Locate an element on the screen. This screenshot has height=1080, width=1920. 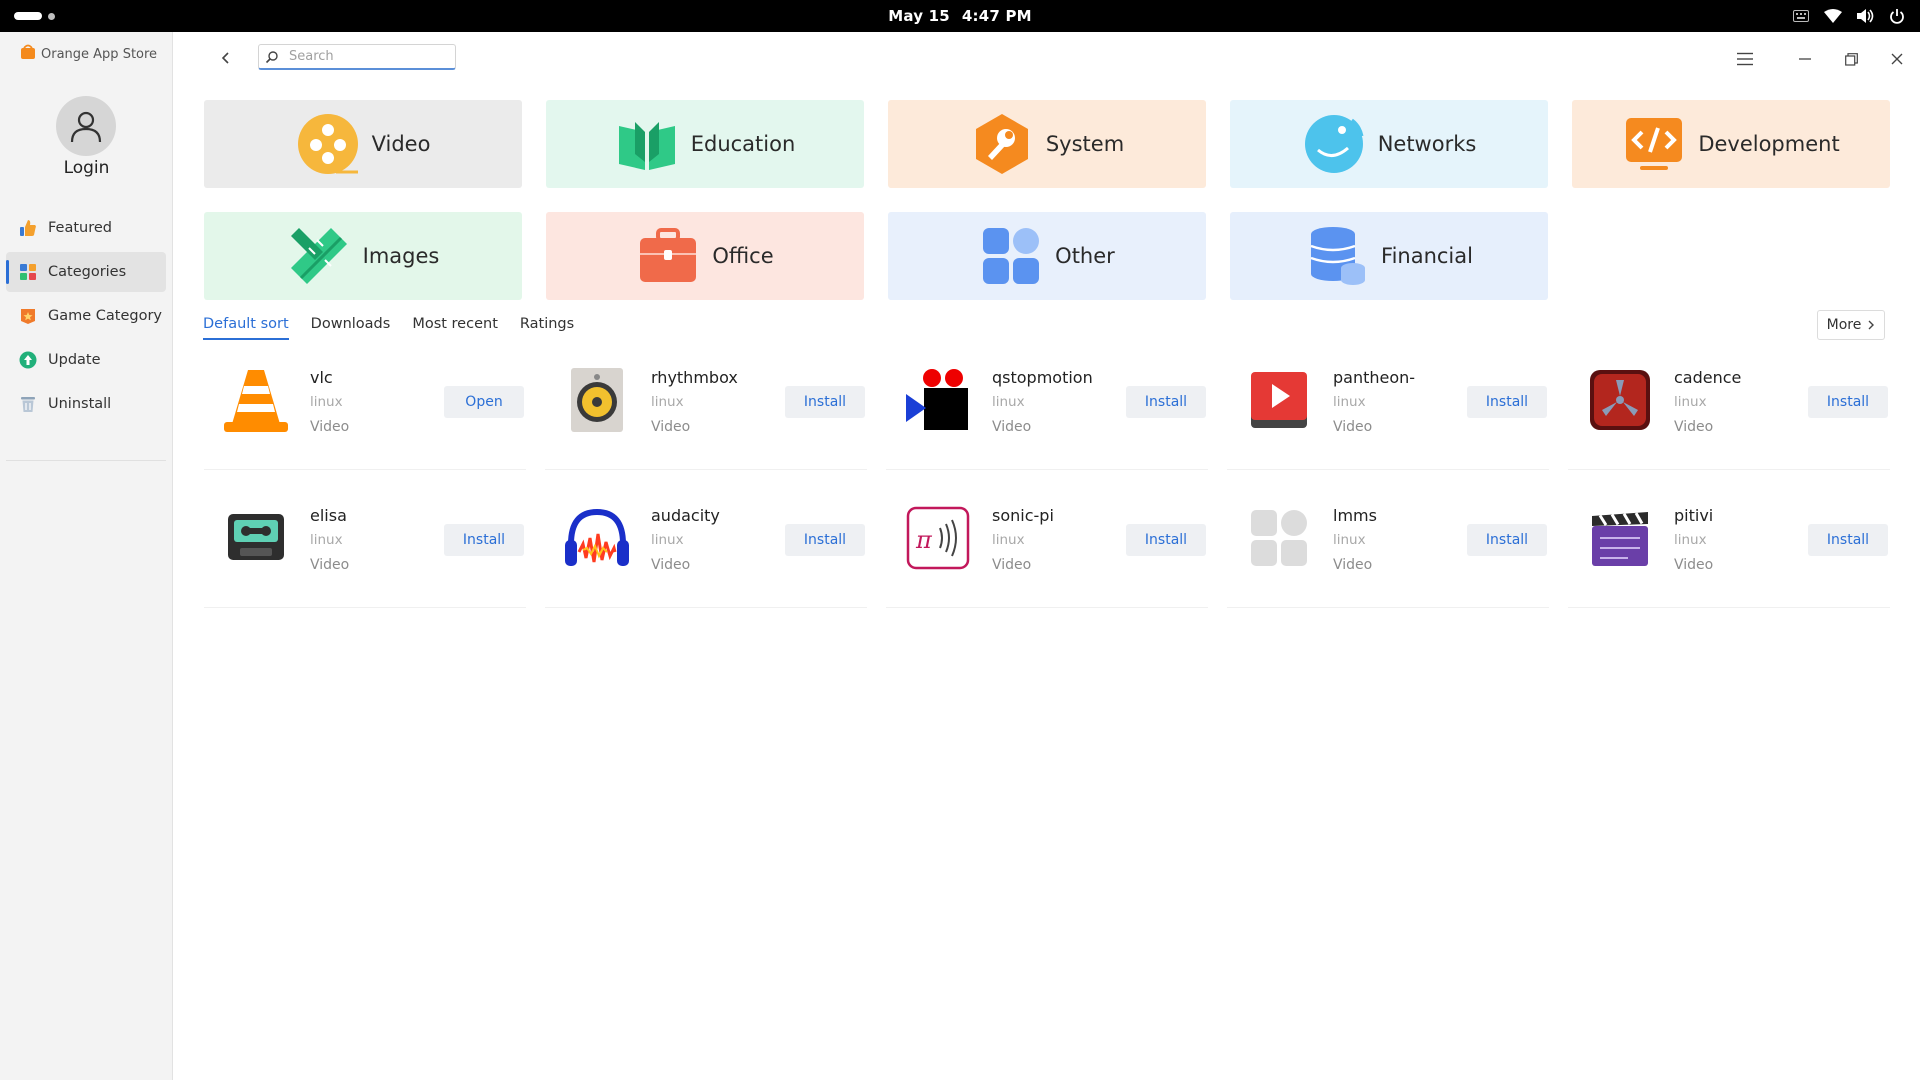
category-label: Video is located at coordinates (401, 144).